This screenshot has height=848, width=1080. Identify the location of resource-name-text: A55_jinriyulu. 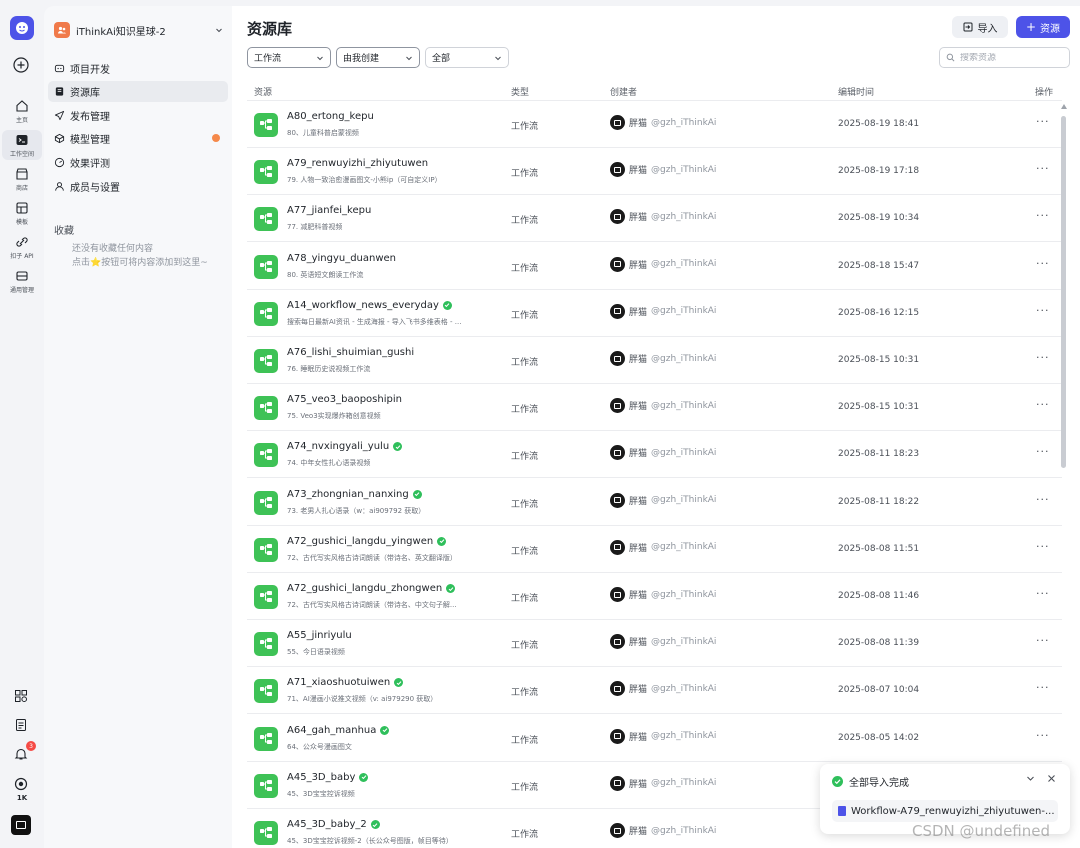
(319, 636).